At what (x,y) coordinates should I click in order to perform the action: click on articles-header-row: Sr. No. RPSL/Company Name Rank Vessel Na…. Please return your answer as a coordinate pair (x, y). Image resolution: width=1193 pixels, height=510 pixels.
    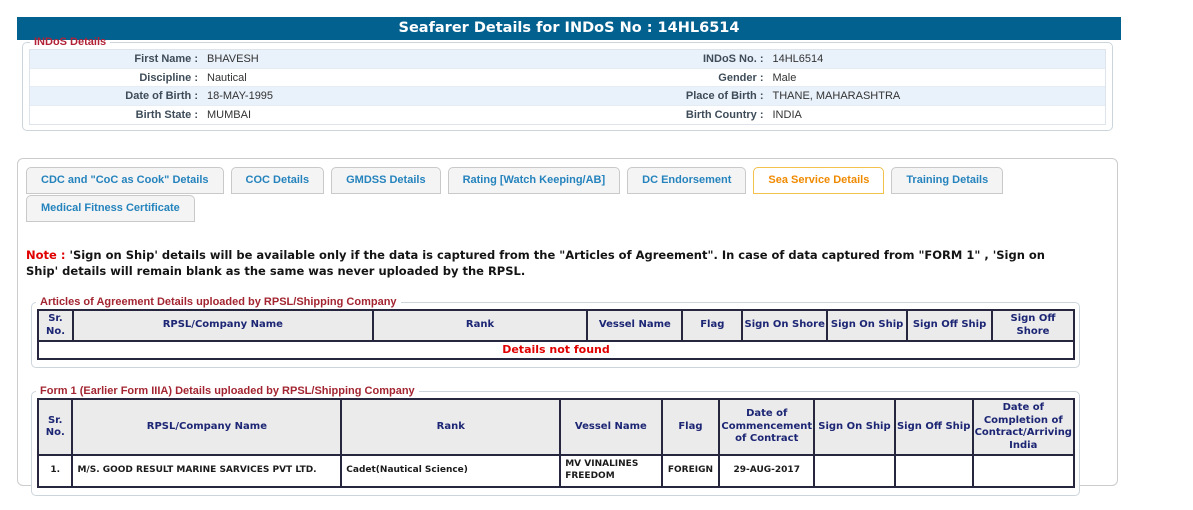
    Looking at the image, I should click on (556, 326).